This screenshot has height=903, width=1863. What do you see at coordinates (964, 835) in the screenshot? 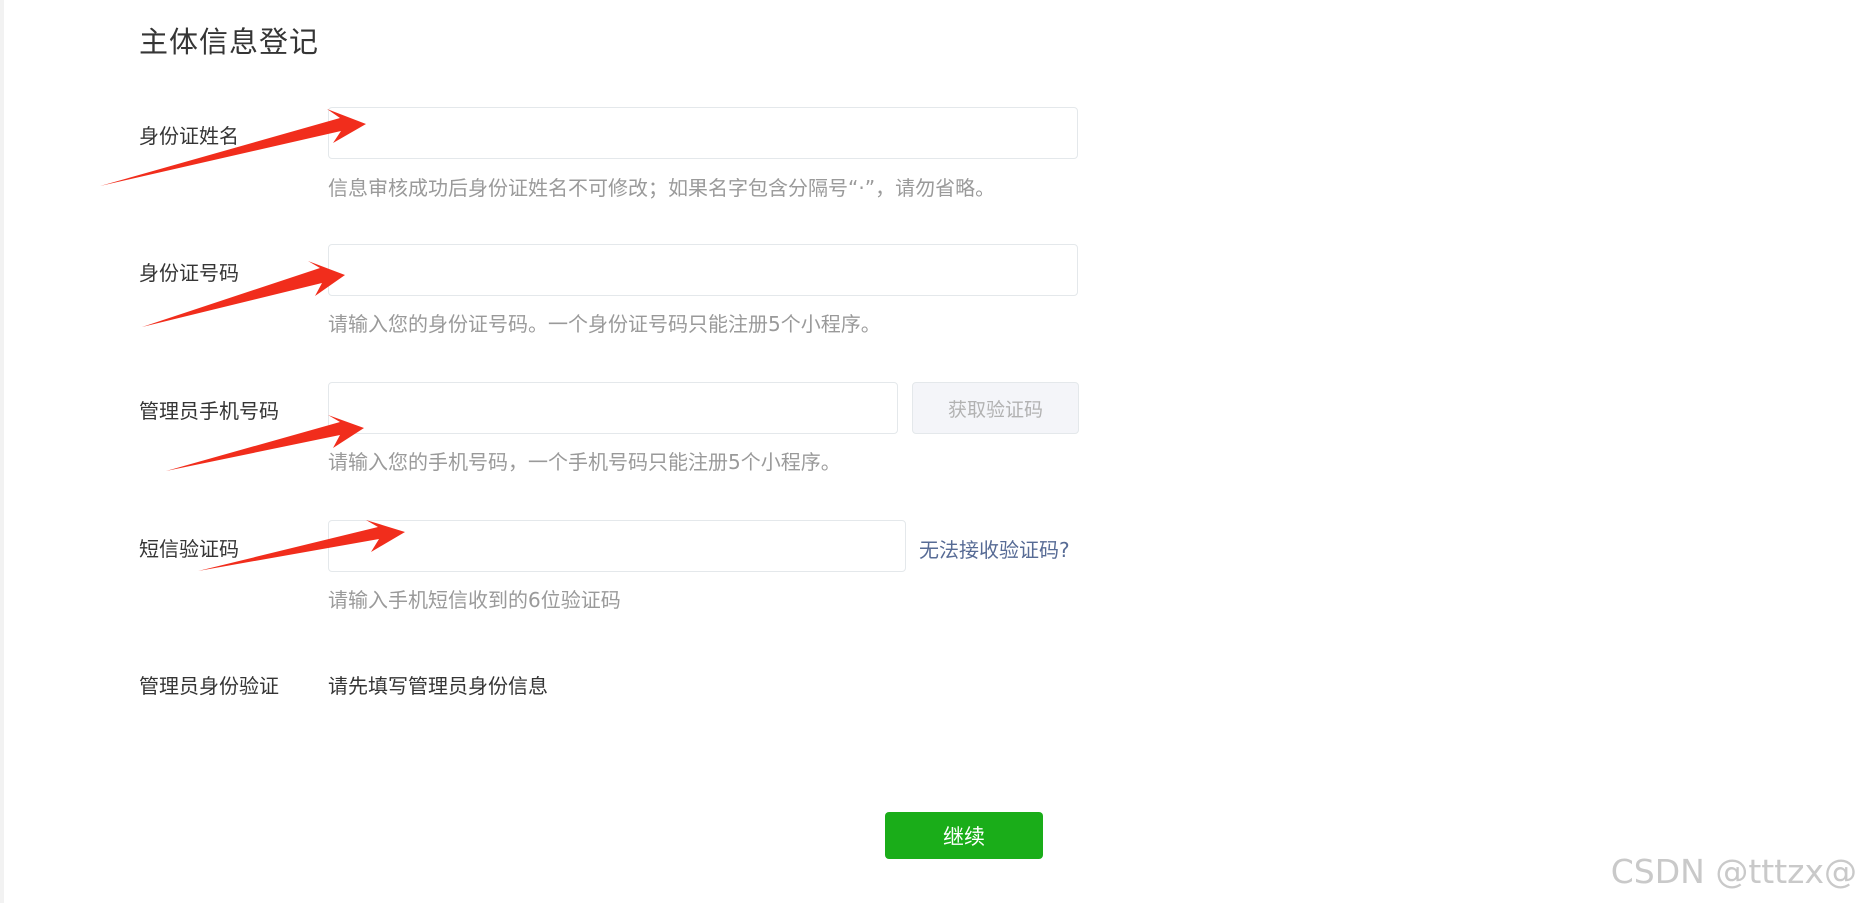
I see `continue-button: 继续` at bounding box center [964, 835].